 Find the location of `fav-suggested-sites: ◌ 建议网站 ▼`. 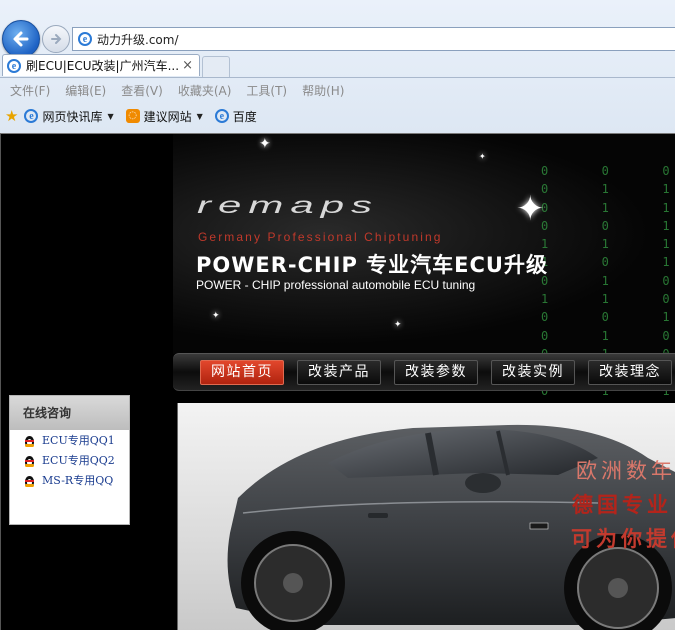

fav-suggested-sites: ◌ 建议网站 ▼ is located at coordinates (164, 116).